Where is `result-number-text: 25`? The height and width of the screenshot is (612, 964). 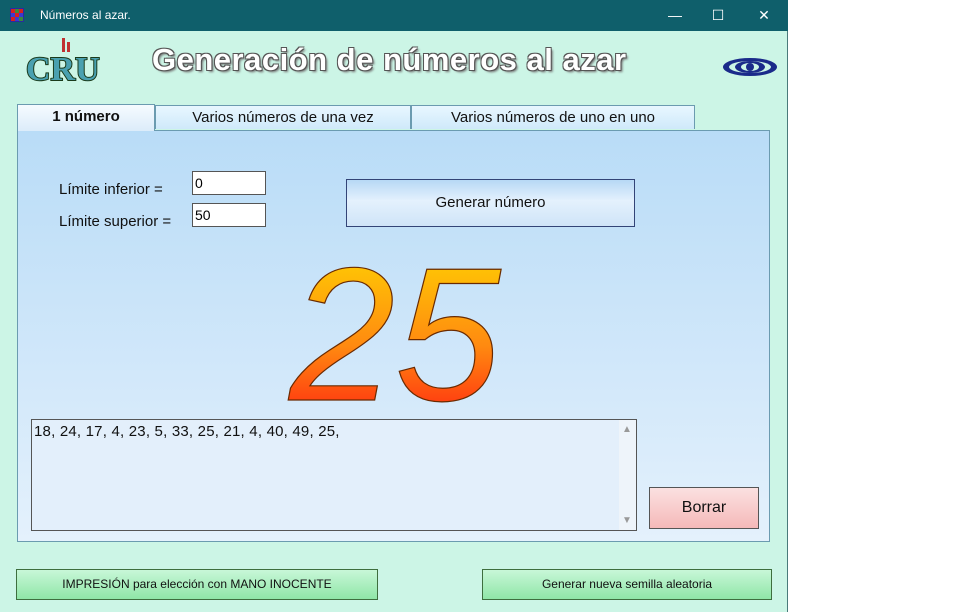 result-number-text: 25 is located at coordinates (394, 332).